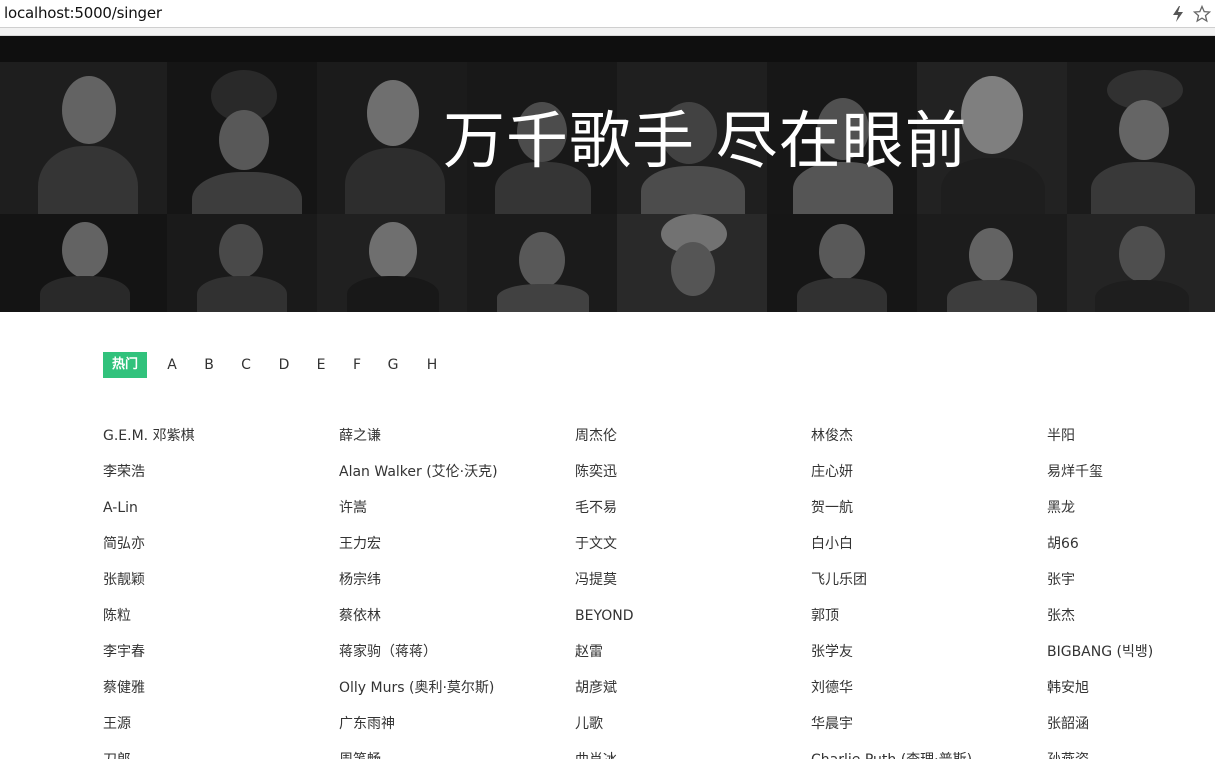 This screenshot has height=759, width=1215. Describe the element at coordinates (393, 365) in the screenshot. I see `tab-g: G` at that location.